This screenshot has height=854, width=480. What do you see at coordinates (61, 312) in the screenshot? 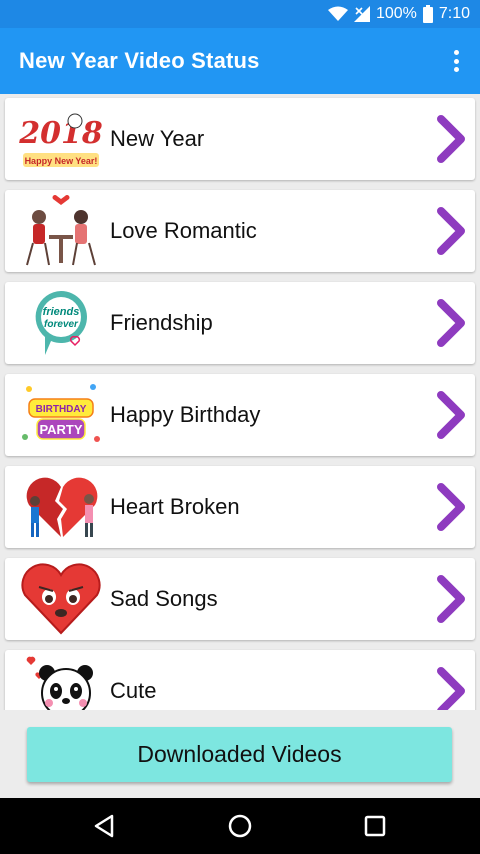
I see `icon-text-friends: friends` at bounding box center [61, 312].